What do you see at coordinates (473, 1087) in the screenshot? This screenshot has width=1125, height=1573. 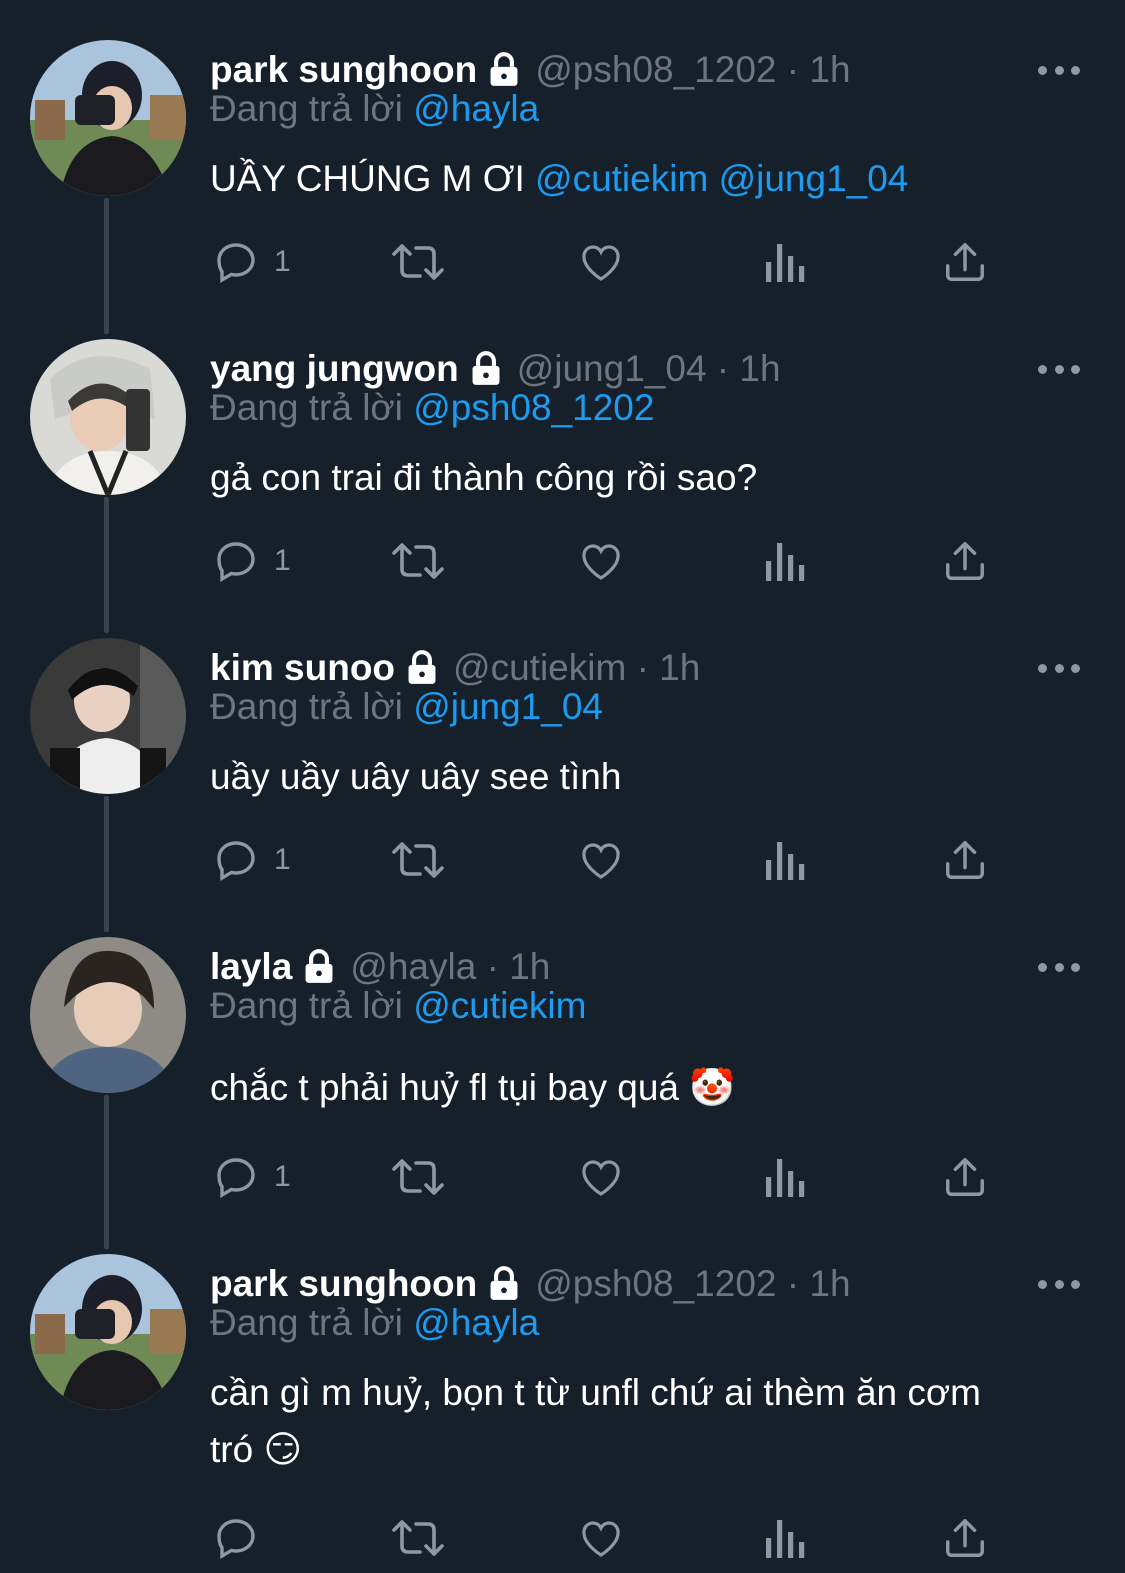 I see `tweet-text-segment: chắc t phải huỷ fl tụi bay quá 🤡` at bounding box center [473, 1087].